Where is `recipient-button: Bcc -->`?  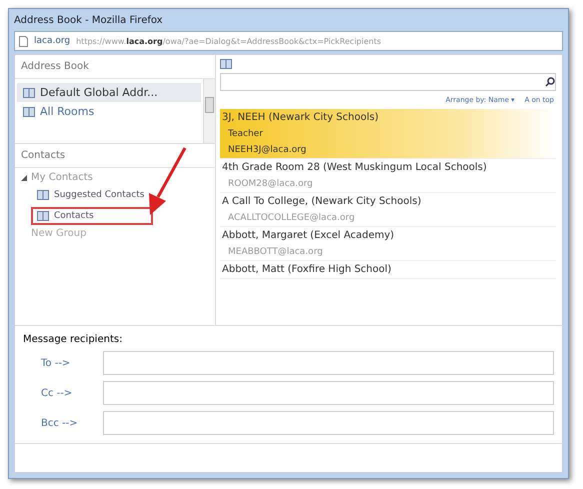
recipient-button: Bcc --> is located at coordinates (63, 423).